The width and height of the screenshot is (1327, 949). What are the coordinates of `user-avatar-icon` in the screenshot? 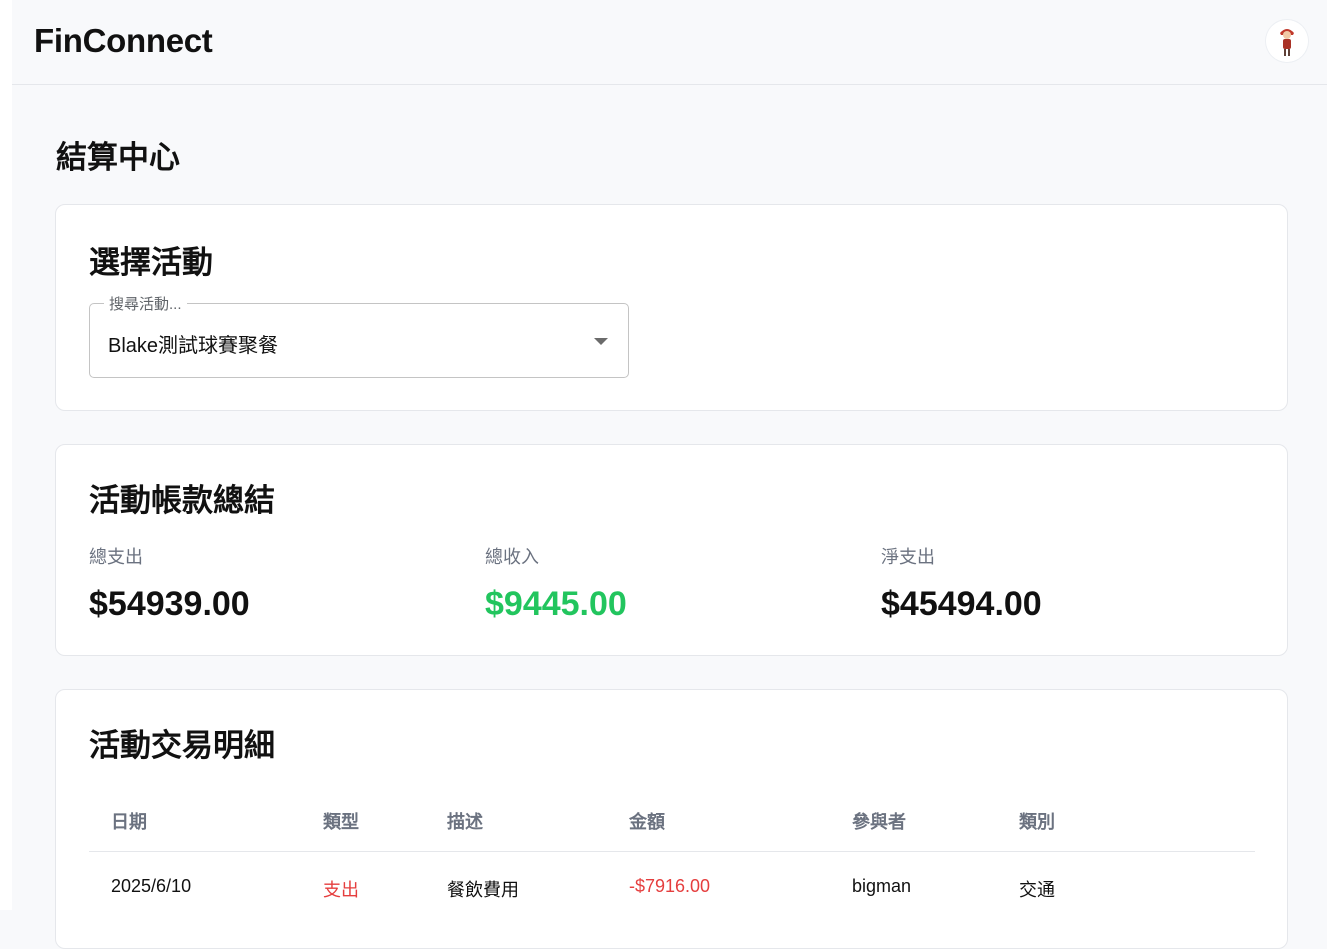 It's located at (1287, 41).